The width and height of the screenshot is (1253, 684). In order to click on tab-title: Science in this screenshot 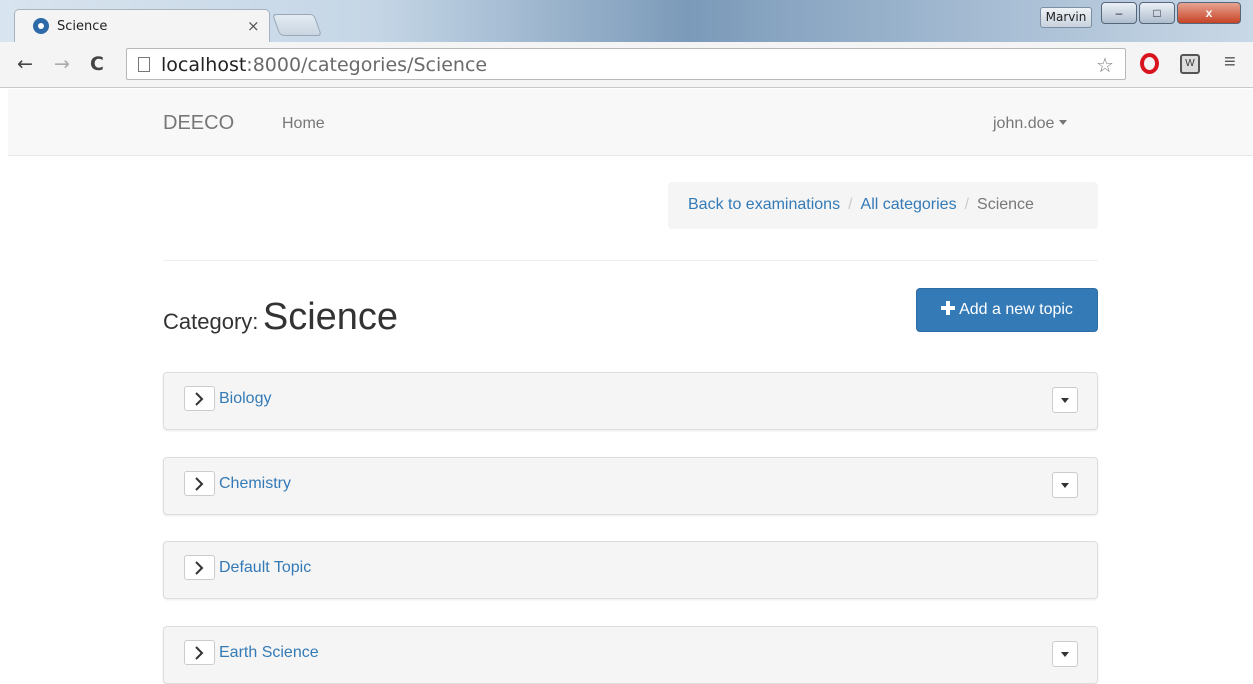, I will do `click(82, 26)`.